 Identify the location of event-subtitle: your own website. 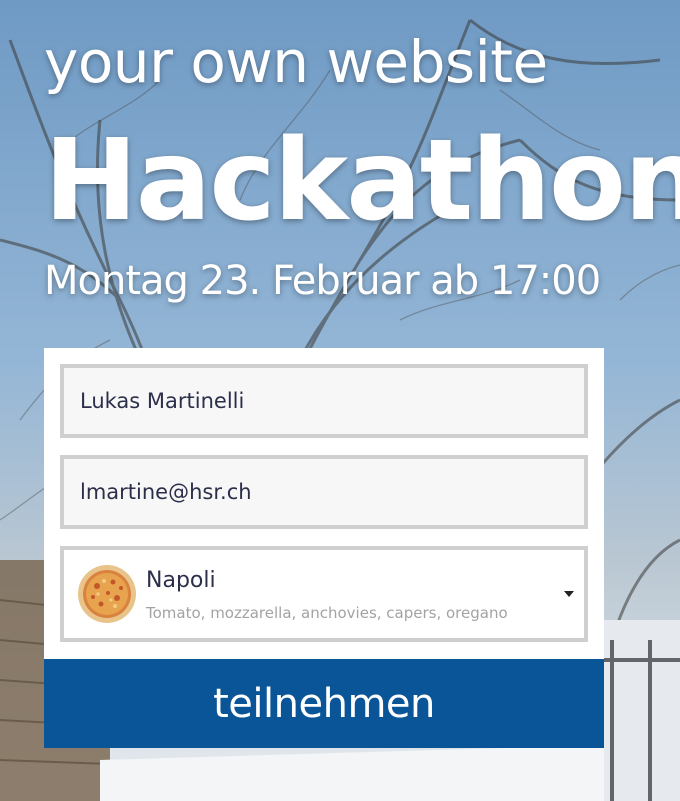
(296, 62).